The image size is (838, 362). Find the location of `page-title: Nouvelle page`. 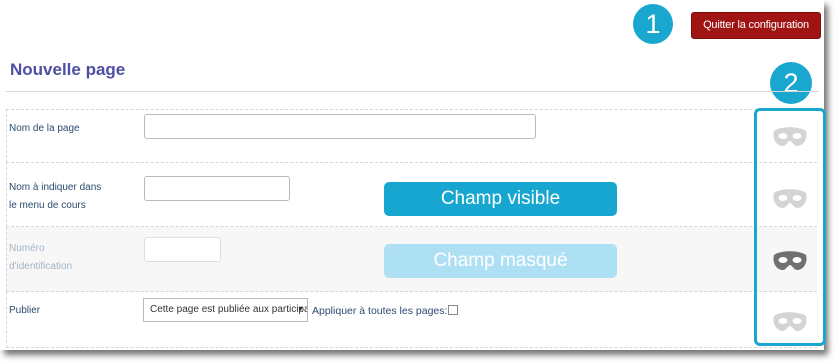

page-title: Nouvelle page is located at coordinates (68, 69).